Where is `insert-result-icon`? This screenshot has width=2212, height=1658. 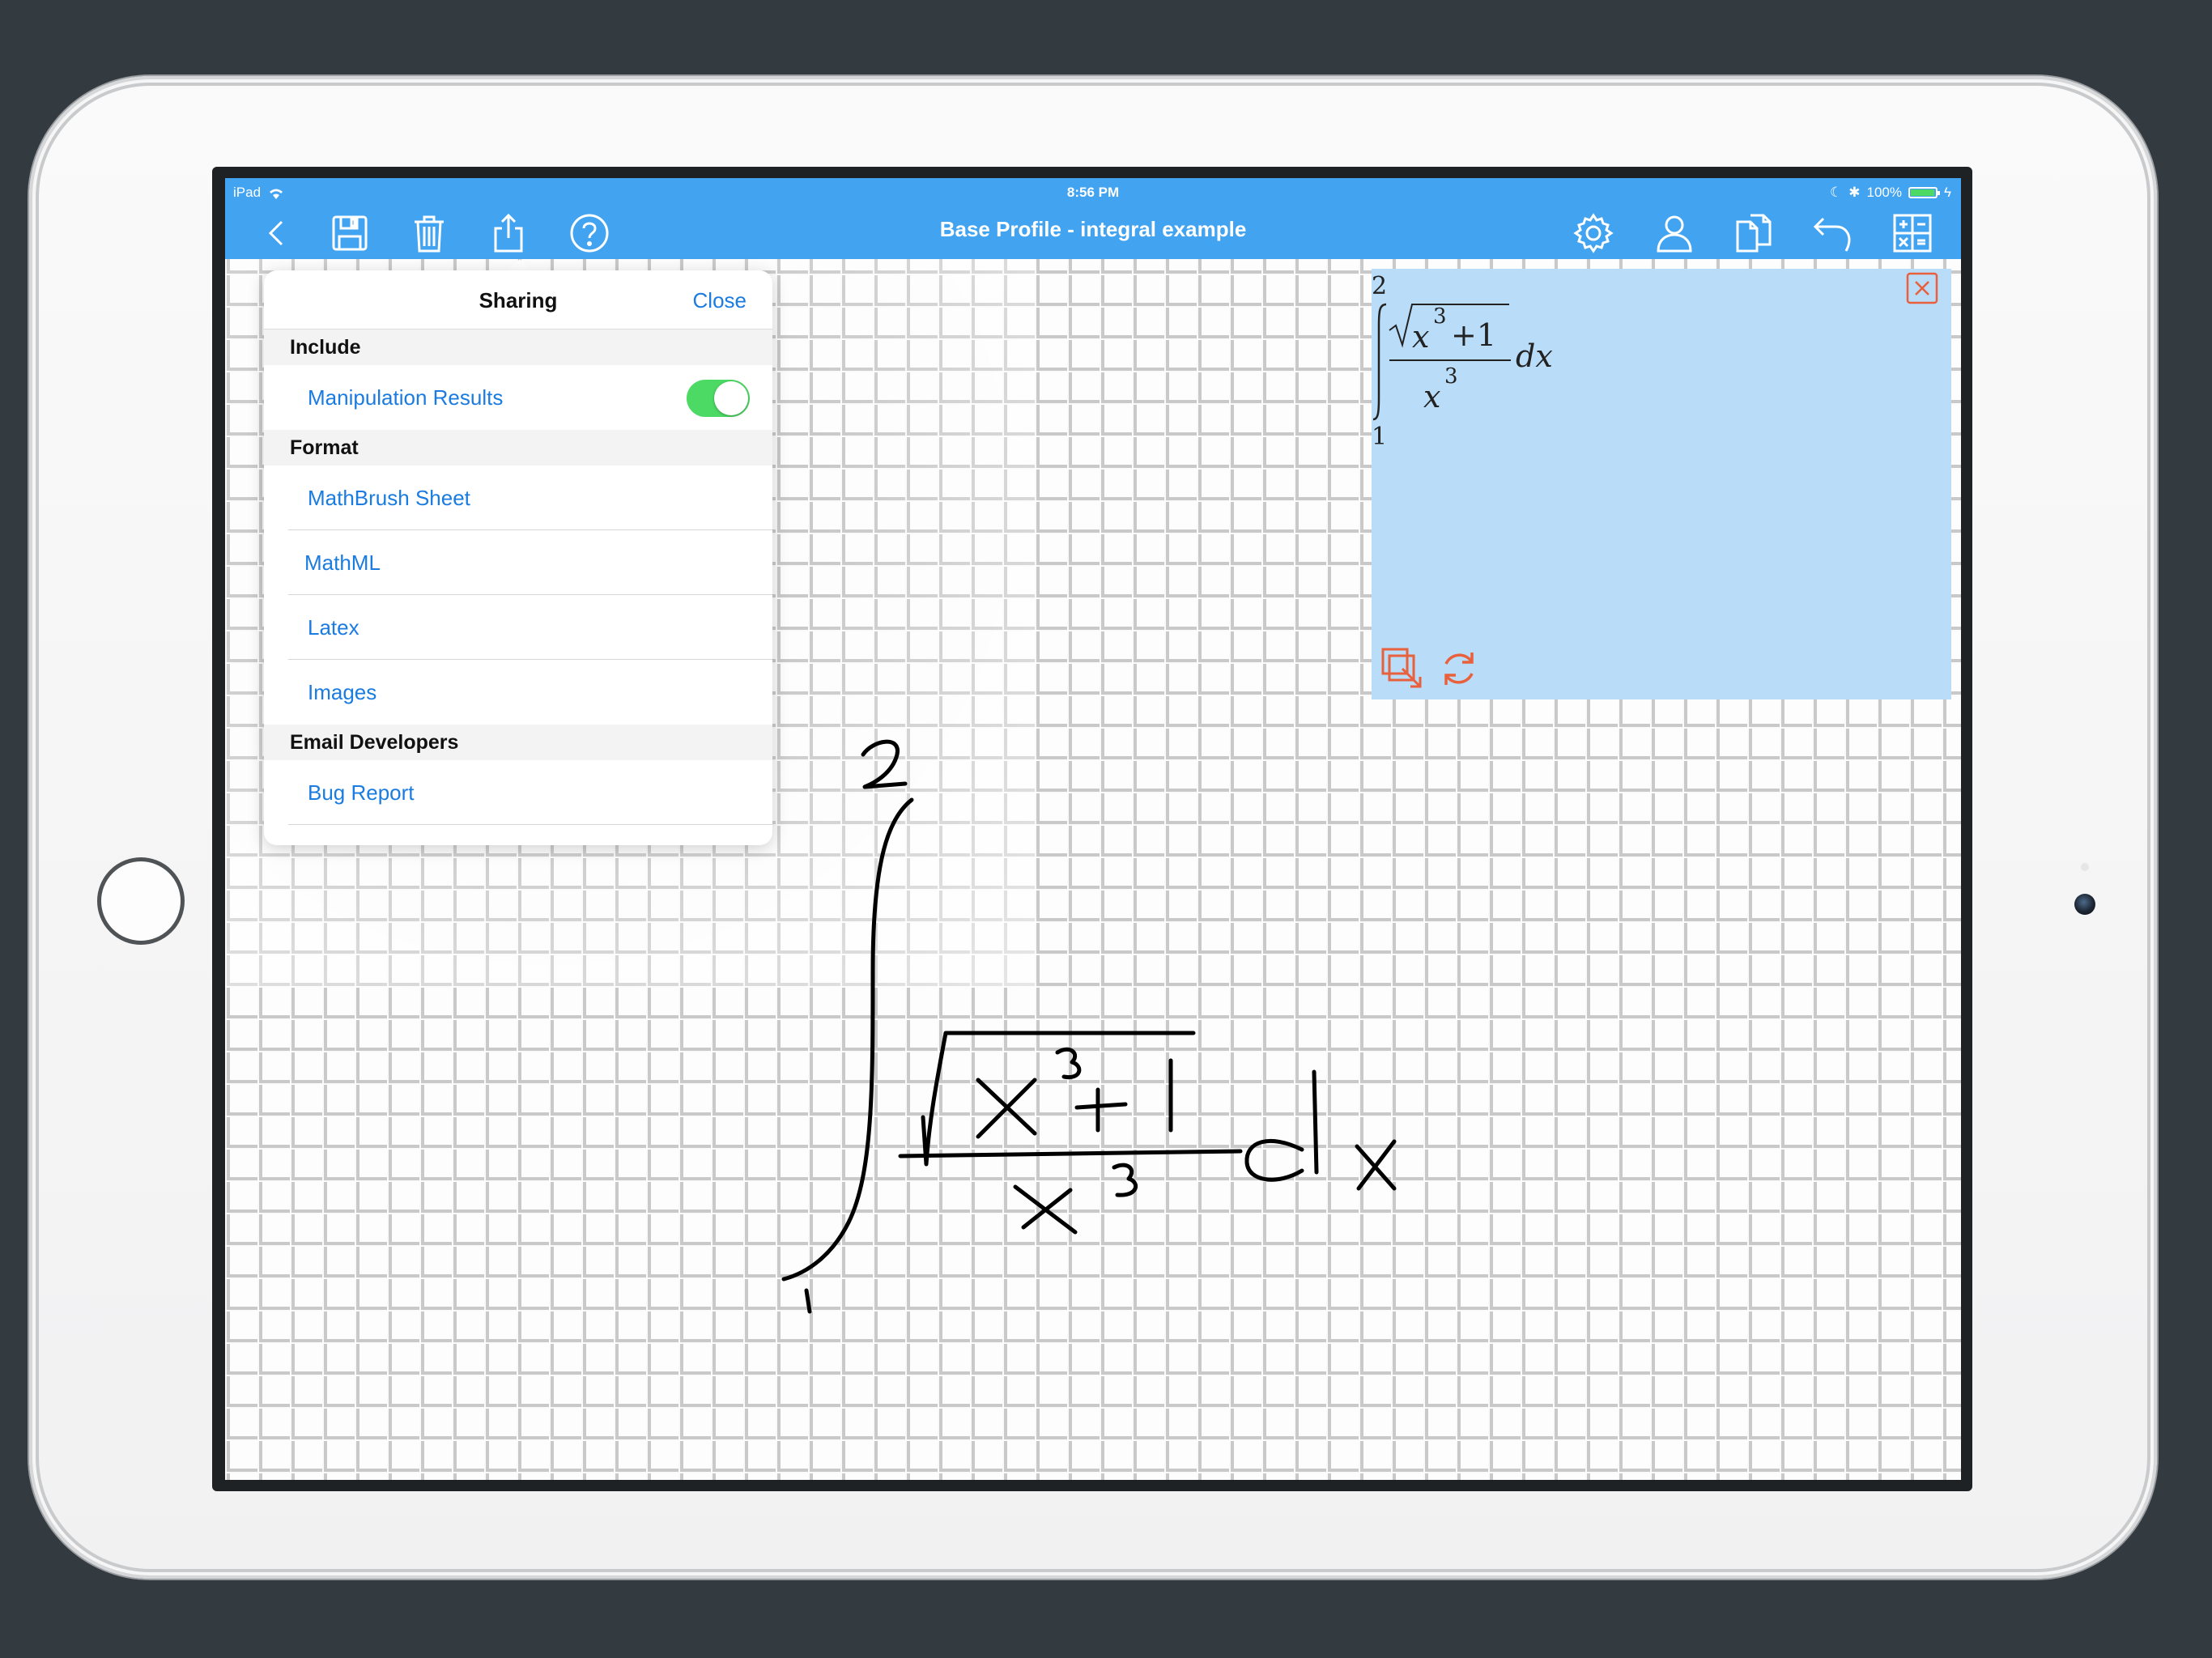
insert-result-icon is located at coordinates (1403, 668).